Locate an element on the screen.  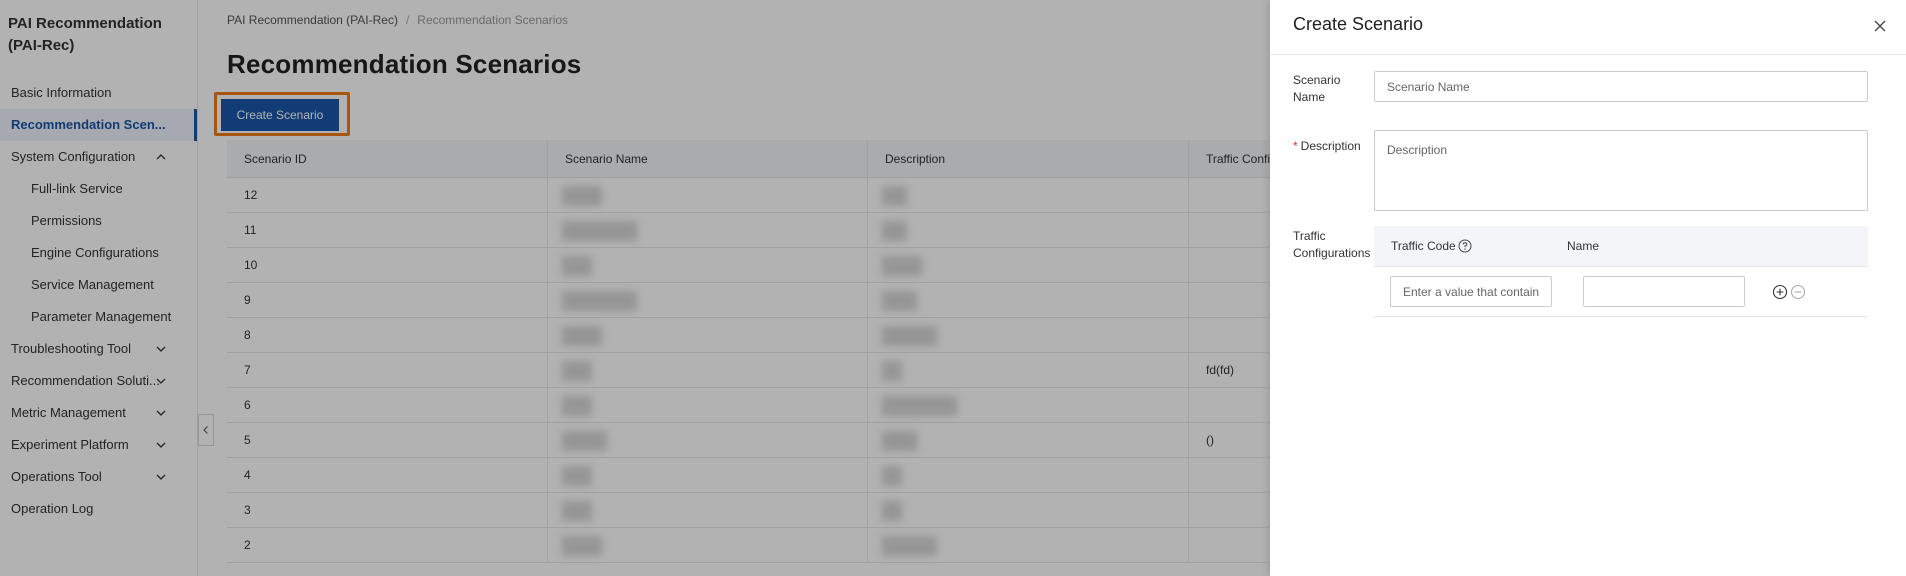
required-marker: * is located at coordinates (1295, 146).